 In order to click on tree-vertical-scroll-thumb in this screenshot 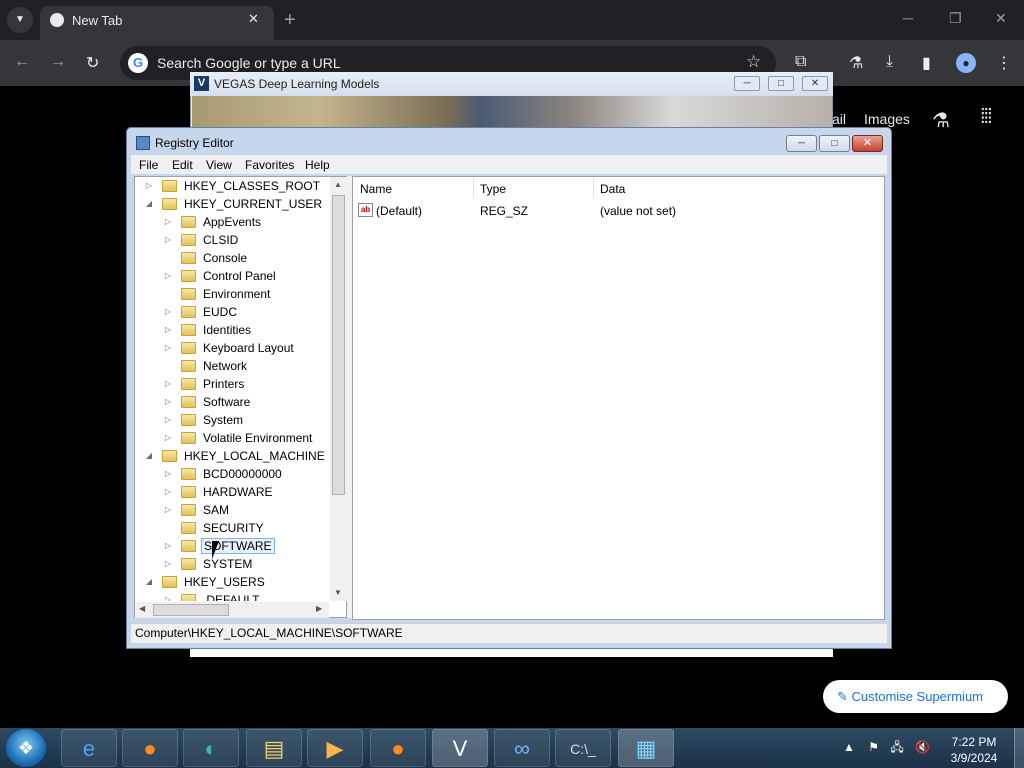, I will do `click(338, 345)`.